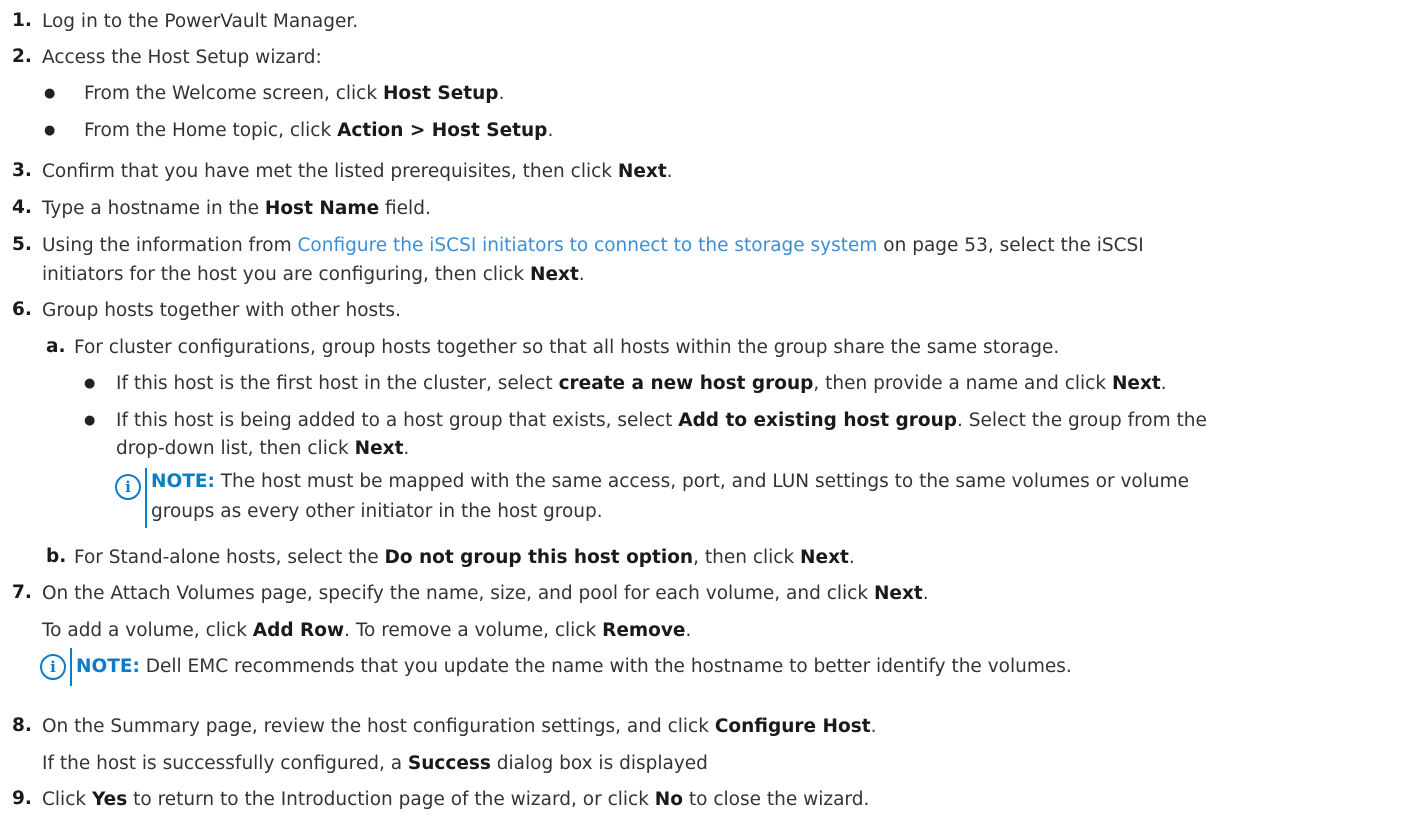 The height and width of the screenshot is (820, 1405). Describe the element at coordinates (22, 207) in the screenshot. I see `step-4-number: 4.` at that location.